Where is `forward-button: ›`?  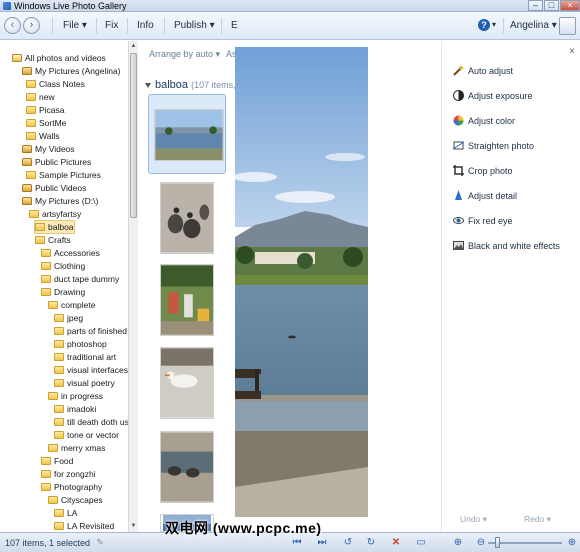 forward-button: › is located at coordinates (31, 25).